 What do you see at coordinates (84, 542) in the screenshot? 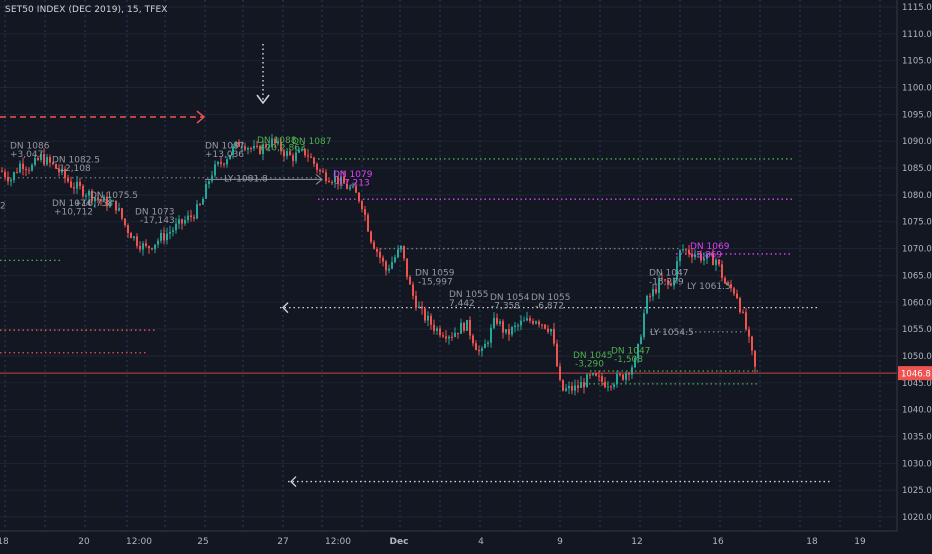
I see `time-tick-label: 20` at bounding box center [84, 542].